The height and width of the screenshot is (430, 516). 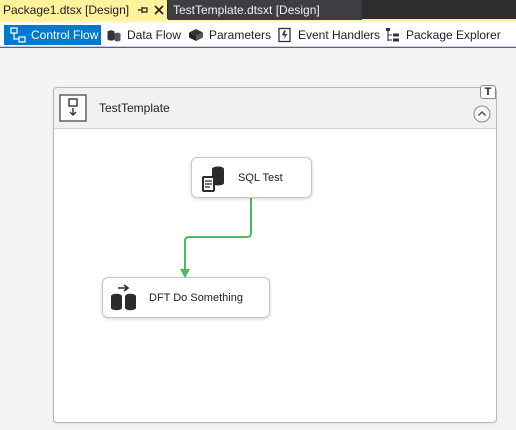 I want to click on task-dft-do-something: DFT Do Something, so click(x=186, y=297).